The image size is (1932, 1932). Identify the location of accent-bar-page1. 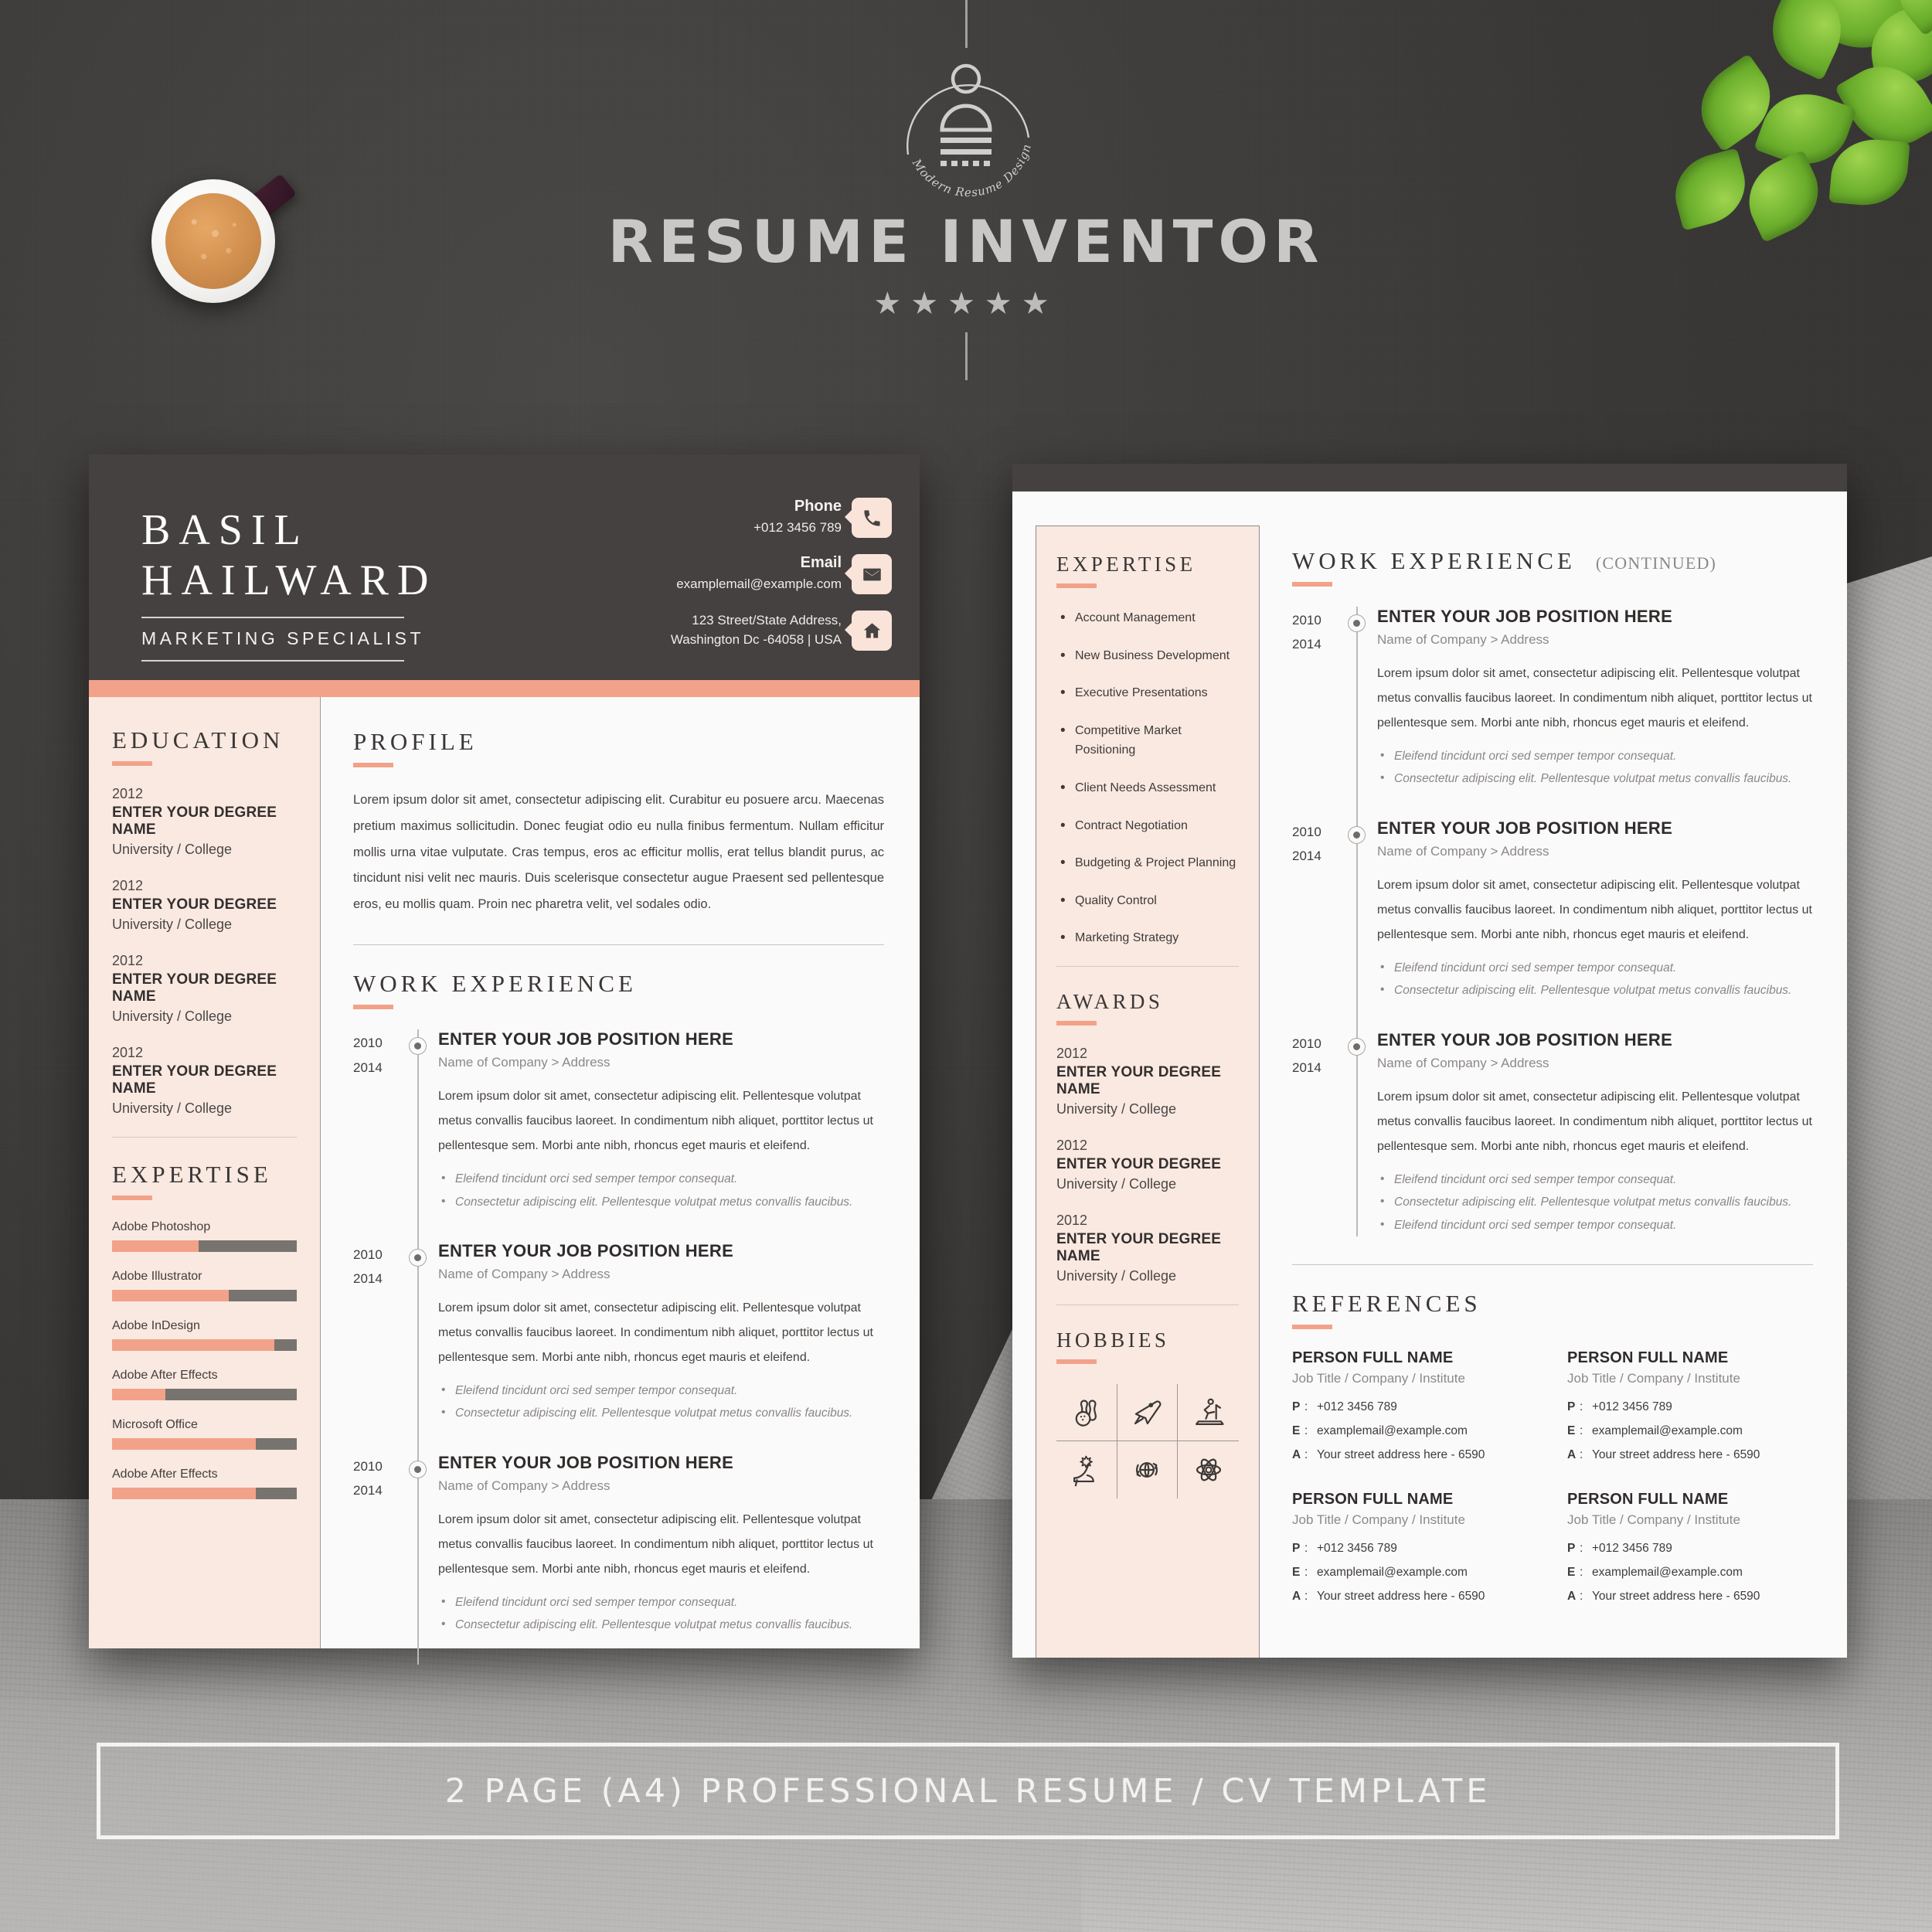
(505, 688).